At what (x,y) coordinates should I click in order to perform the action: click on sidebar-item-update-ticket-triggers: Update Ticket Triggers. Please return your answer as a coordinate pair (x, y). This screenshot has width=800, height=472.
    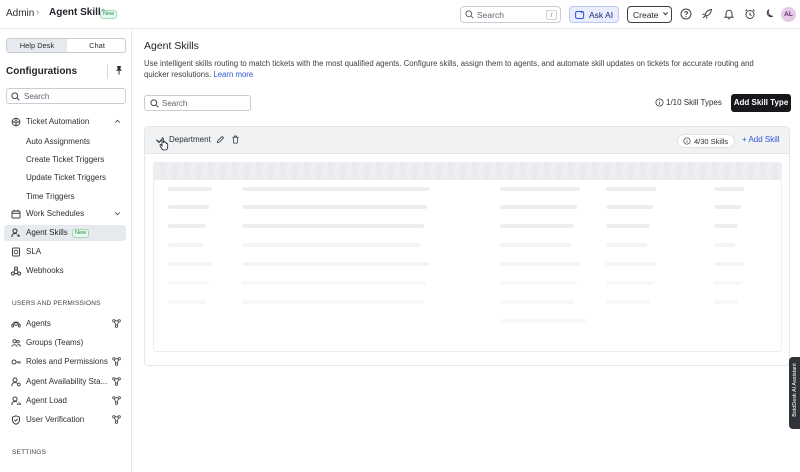
    Looking at the image, I should click on (66, 177).